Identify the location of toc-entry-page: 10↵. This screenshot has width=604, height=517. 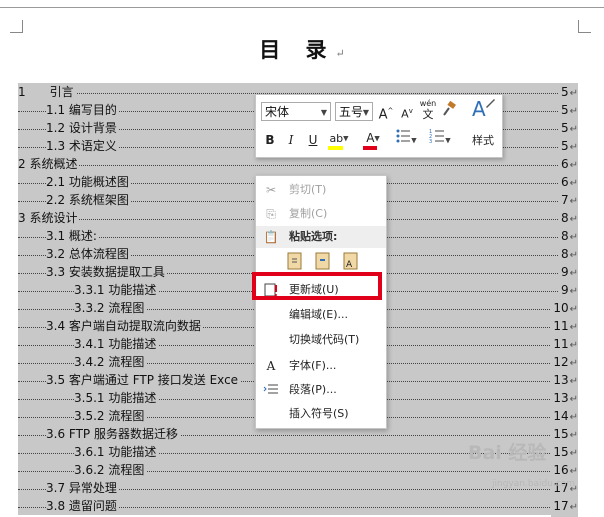
(564, 309).